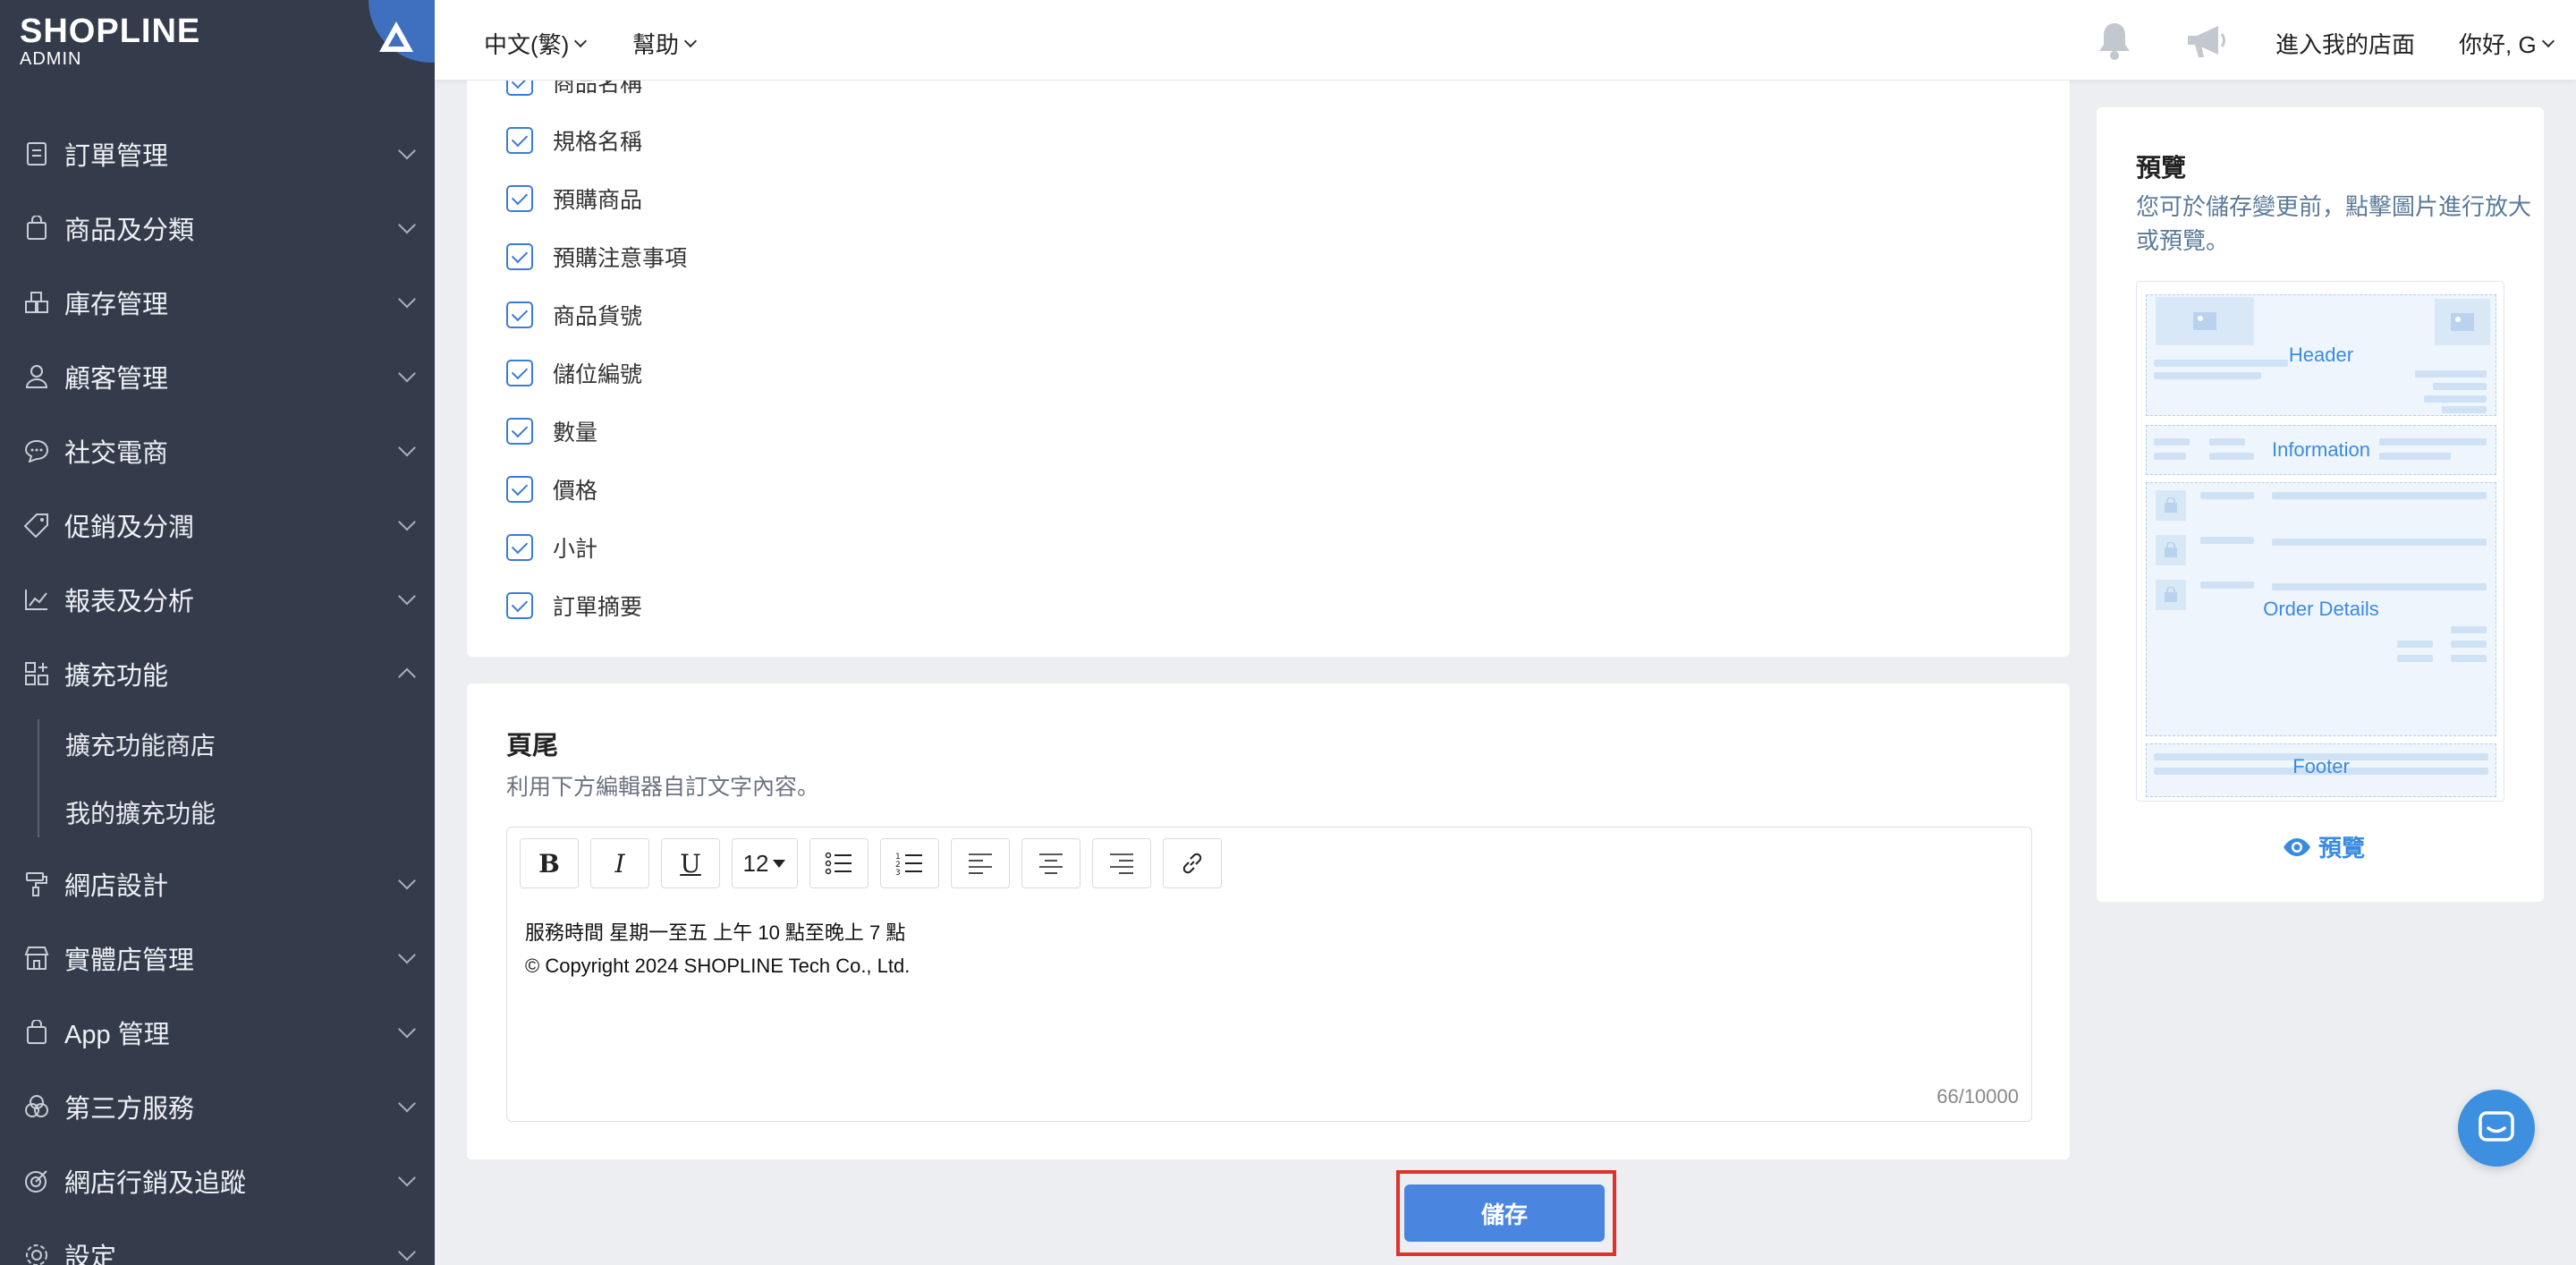  Describe the element at coordinates (596, 257) in the screenshot. I see `field-checkbox: 預購注意事項` at that location.